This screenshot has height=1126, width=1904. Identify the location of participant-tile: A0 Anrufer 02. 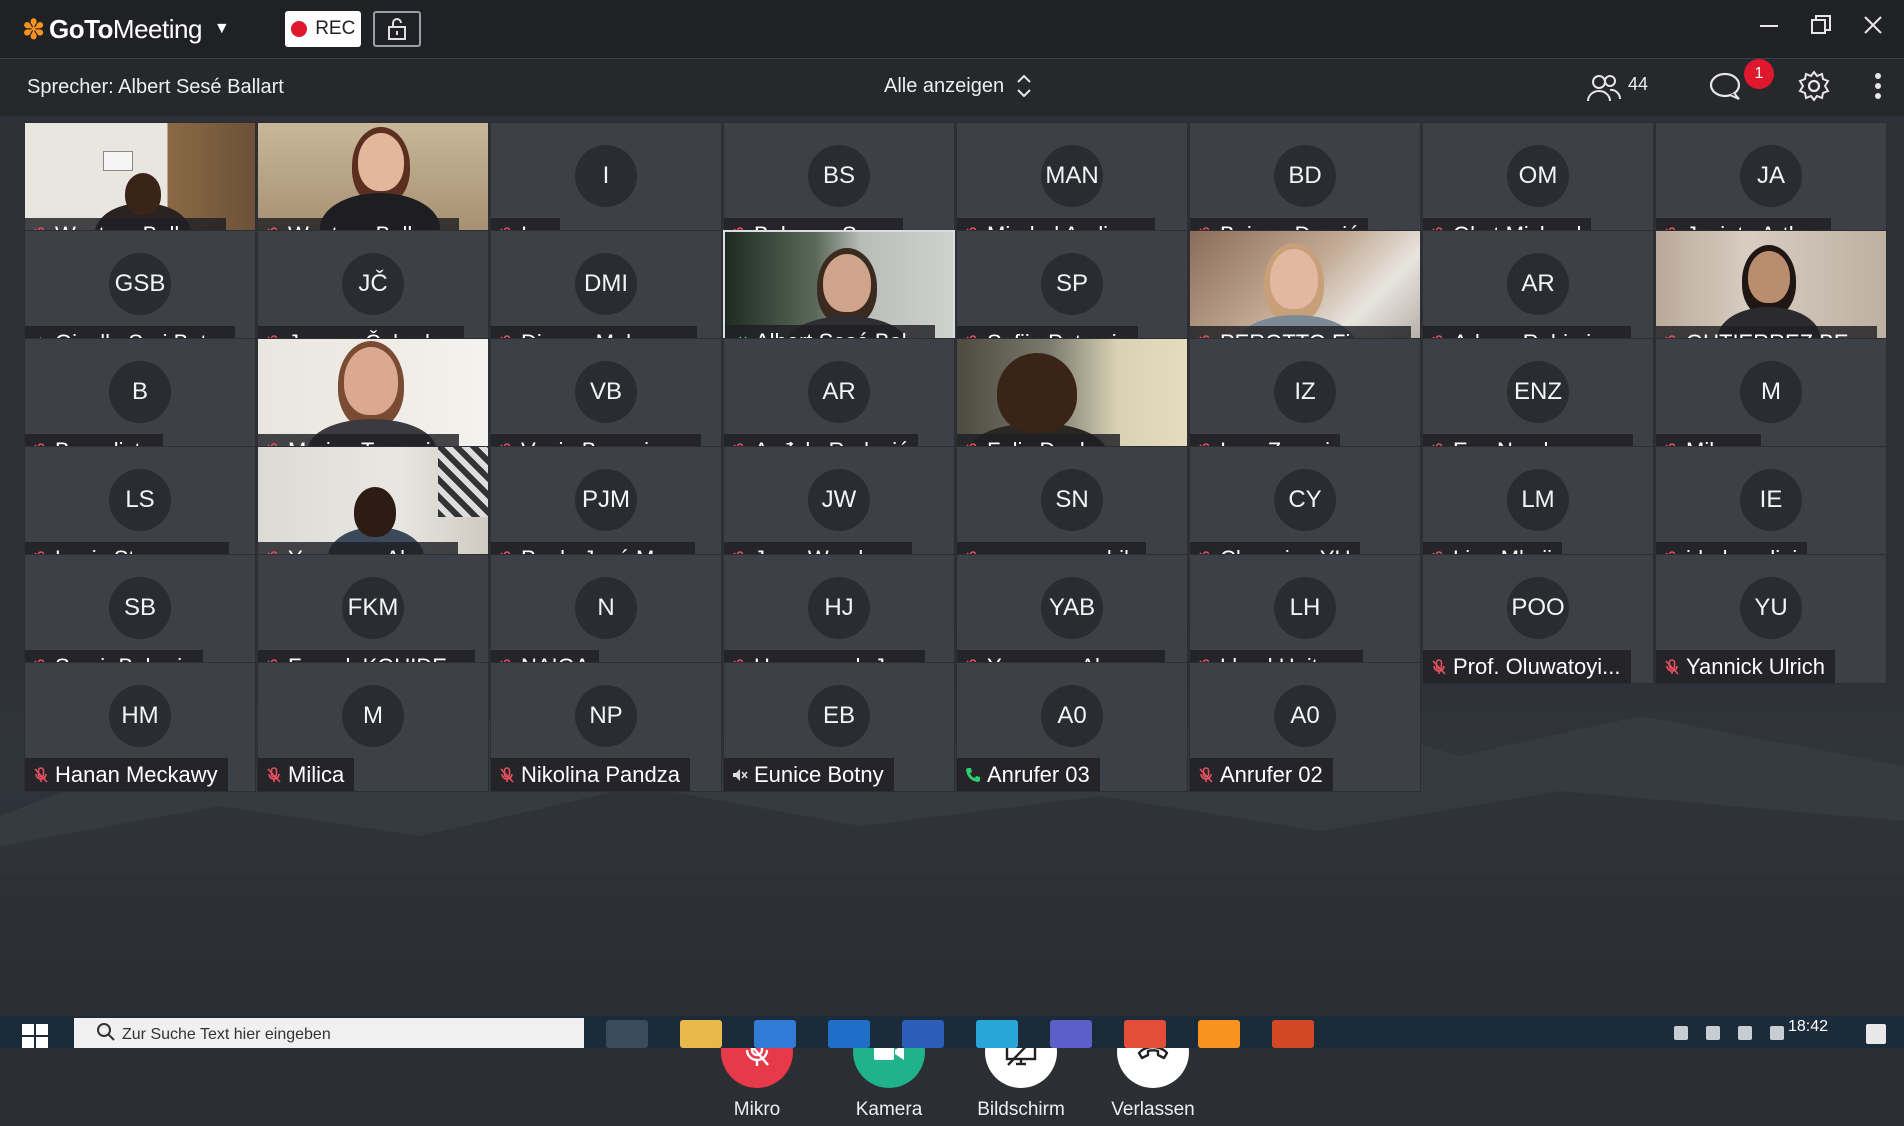
(1305, 727).